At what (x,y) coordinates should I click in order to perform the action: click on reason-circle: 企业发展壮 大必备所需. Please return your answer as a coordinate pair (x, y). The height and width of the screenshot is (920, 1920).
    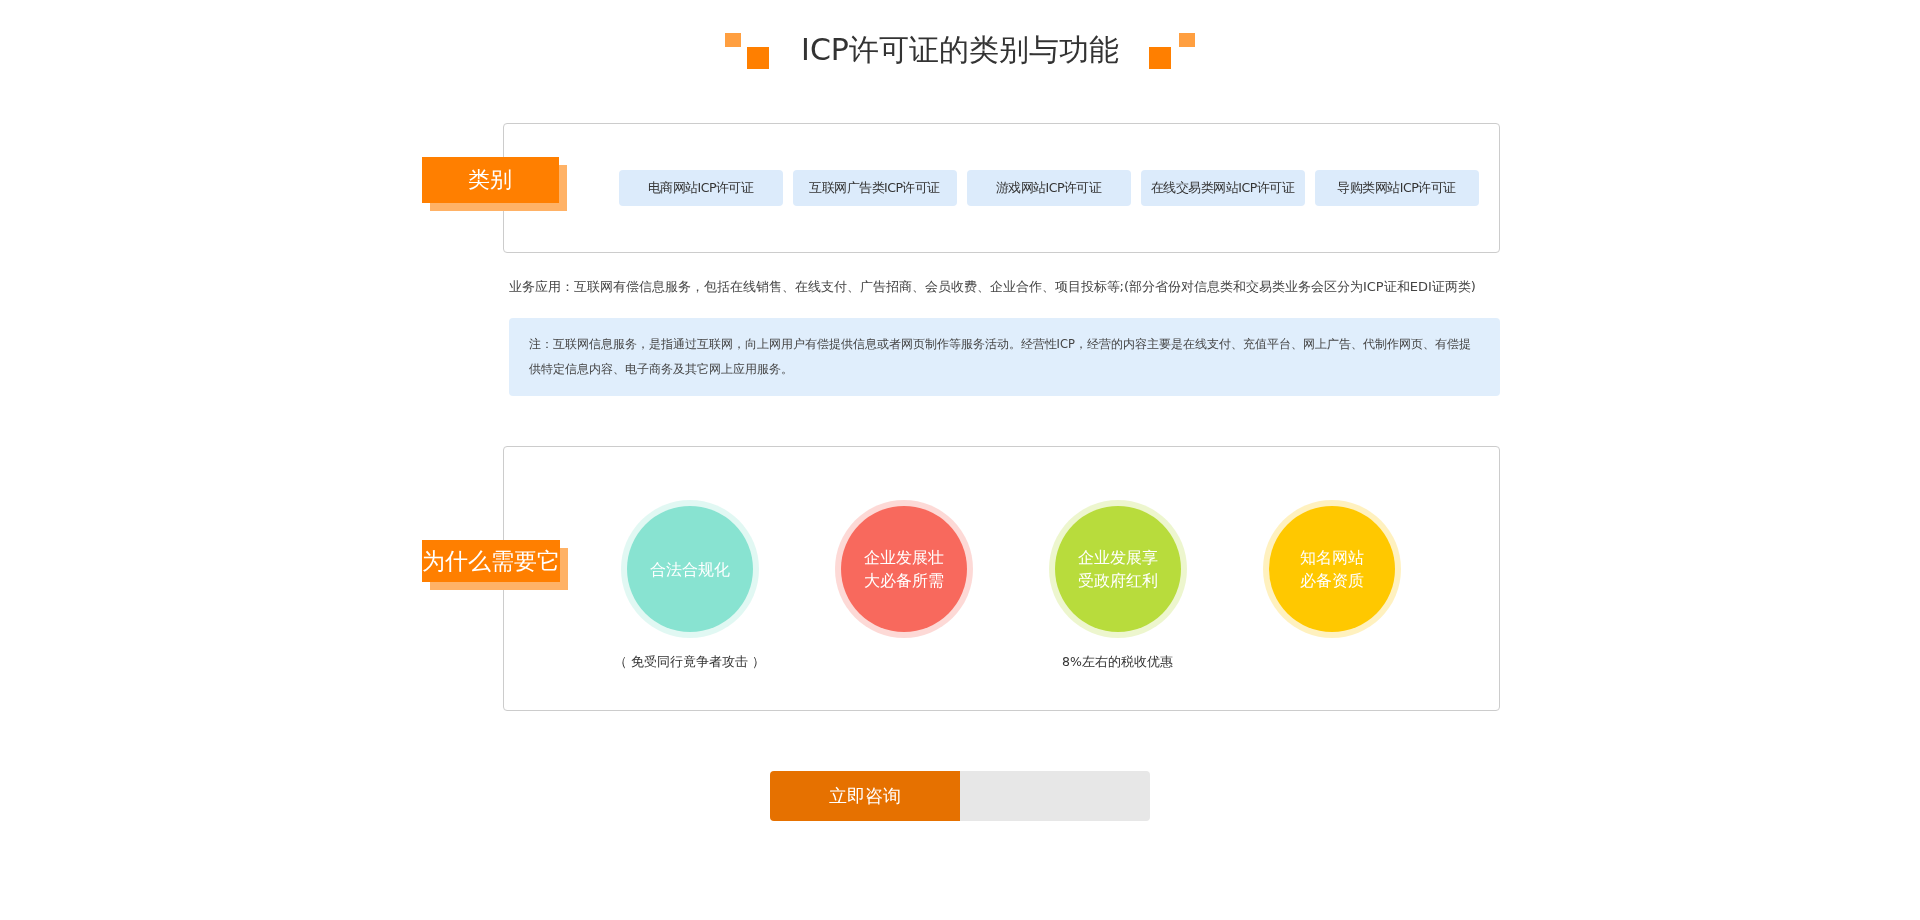
    Looking at the image, I should click on (903, 569).